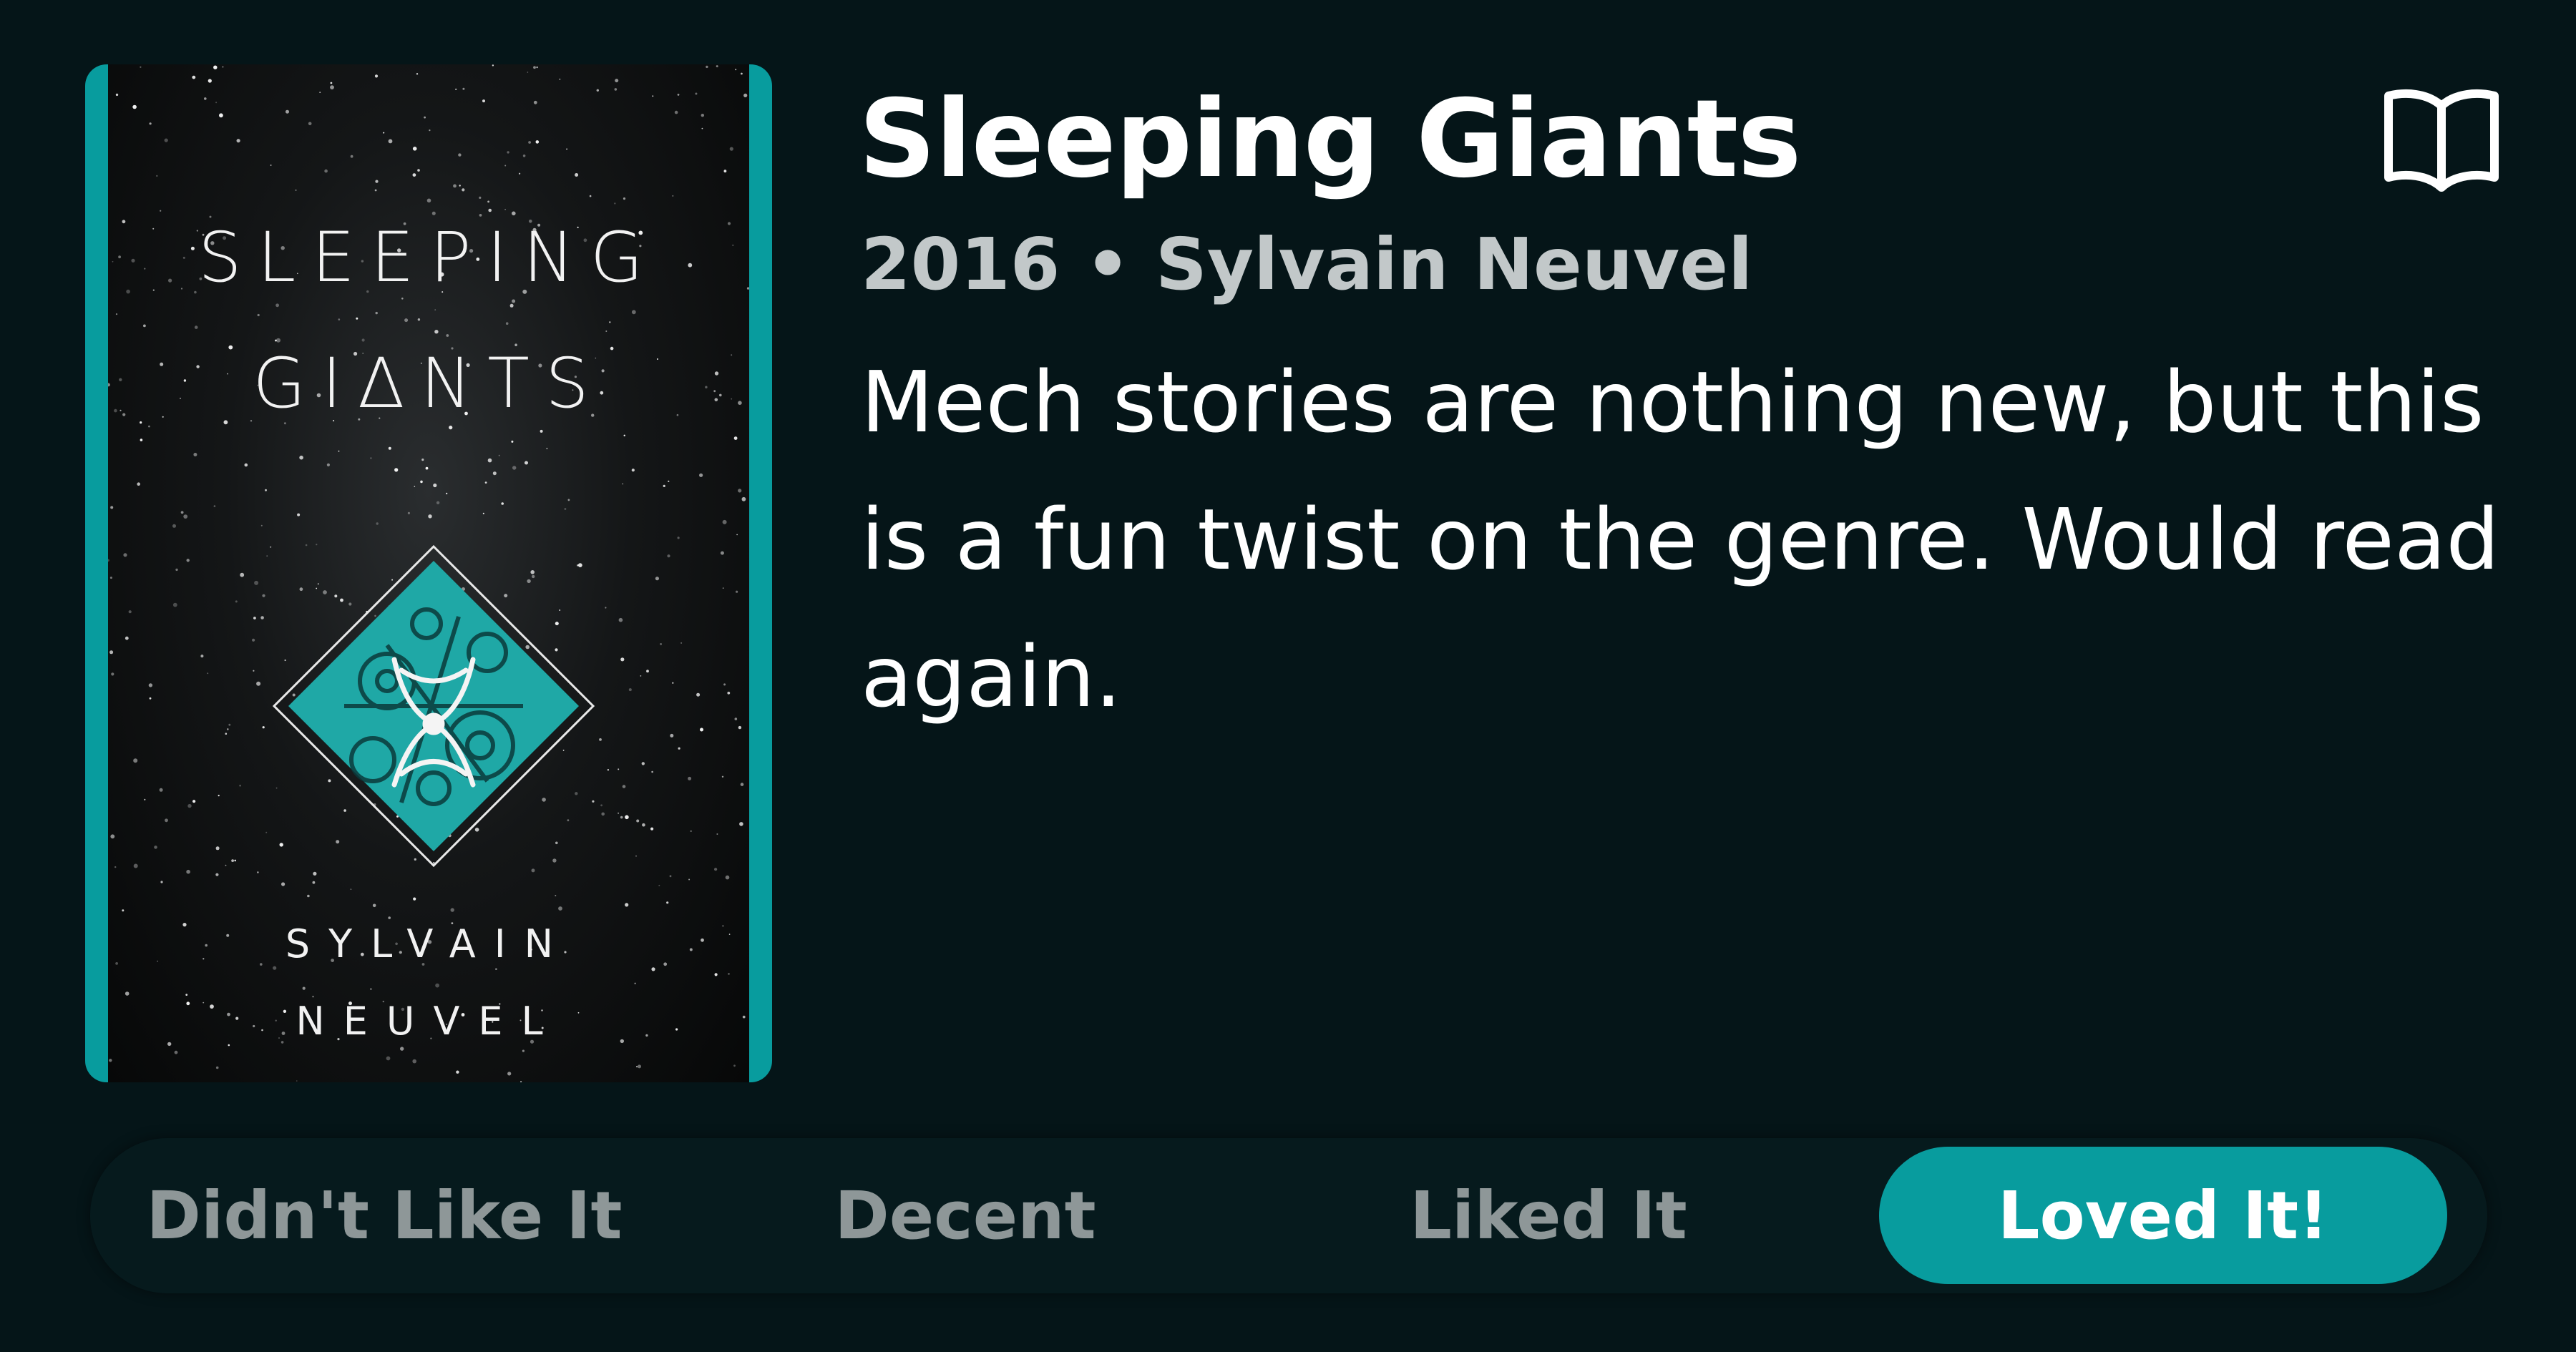 The height and width of the screenshot is (1352, 2576). What do you see at coordinates (1454, 264) in the screenshot?
I see `author-name: Sylvain Neuvel` at bounding box center [1454, 264].